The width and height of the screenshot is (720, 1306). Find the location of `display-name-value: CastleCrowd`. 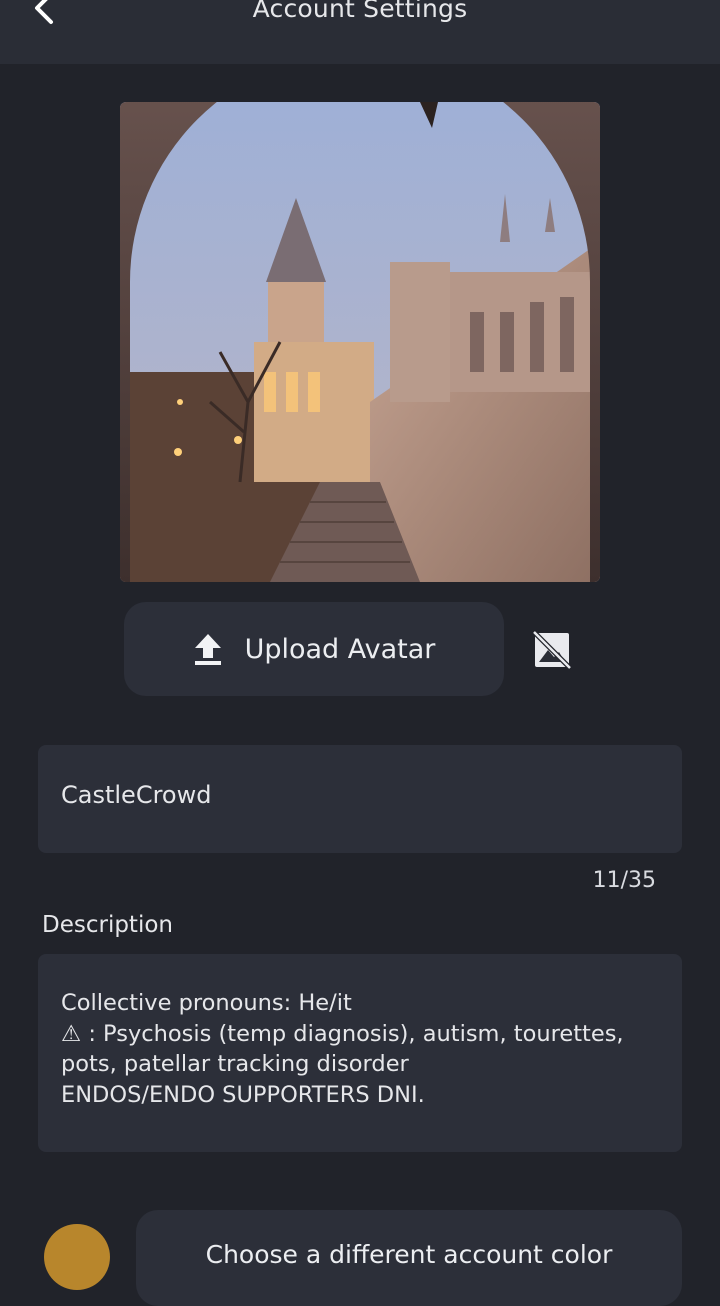

display-name-value: CastleCrowd is located at coordinates (136, 795).